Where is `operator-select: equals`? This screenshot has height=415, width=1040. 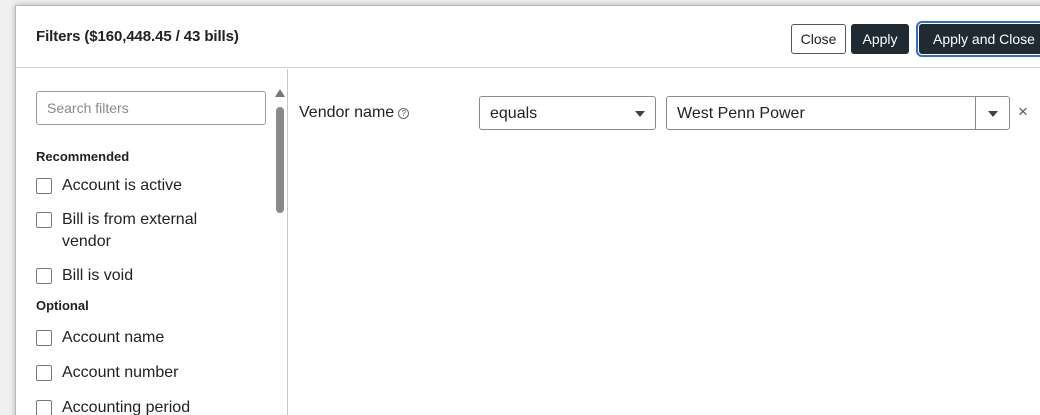
operator-select: equals is located at coordinates (567, 113).